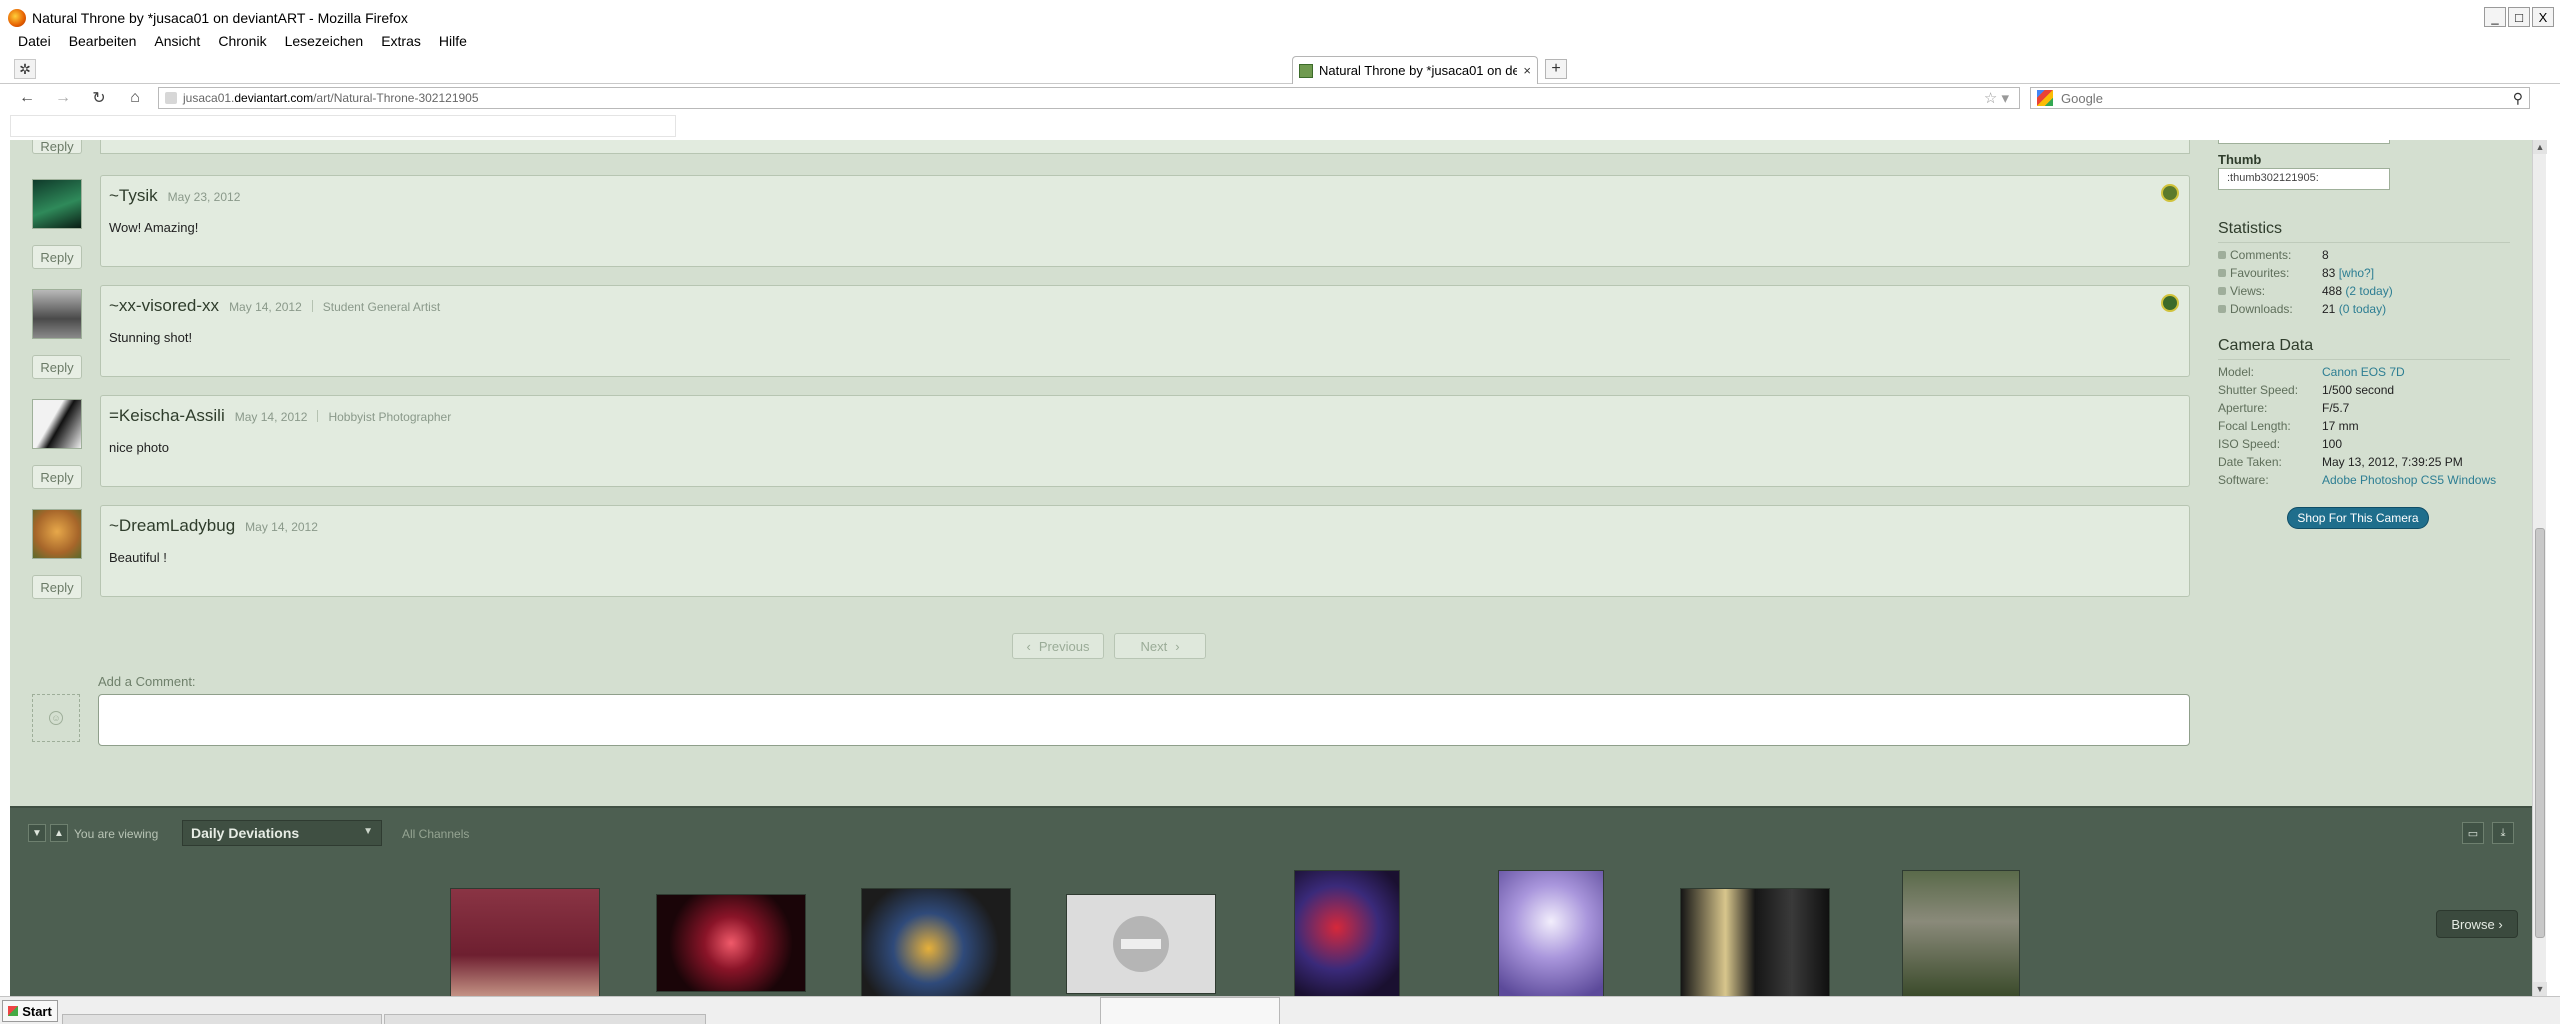  Describe the element at coordinates (282, 833) in the screenshot. I see `channel-select: Daily Deviations ▼` at that location.